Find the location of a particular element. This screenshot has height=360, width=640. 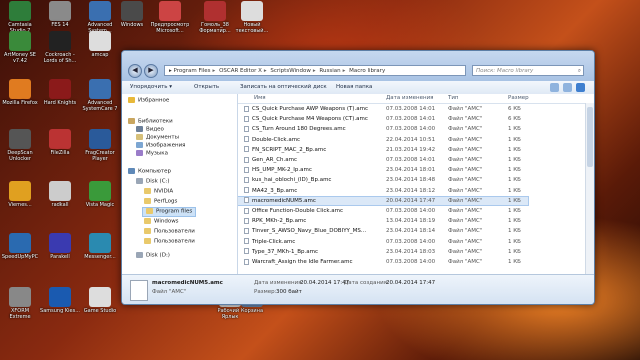

nav-folder-selected: Program files is located at coordinates (169, 212).